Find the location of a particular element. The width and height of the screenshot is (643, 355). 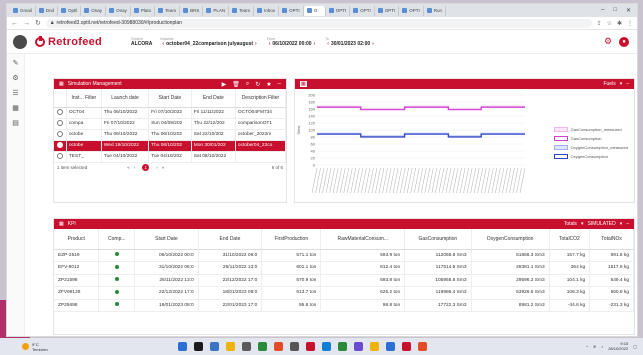

legend-item: GasConsumption_measured is located at coordinates (590, 129).